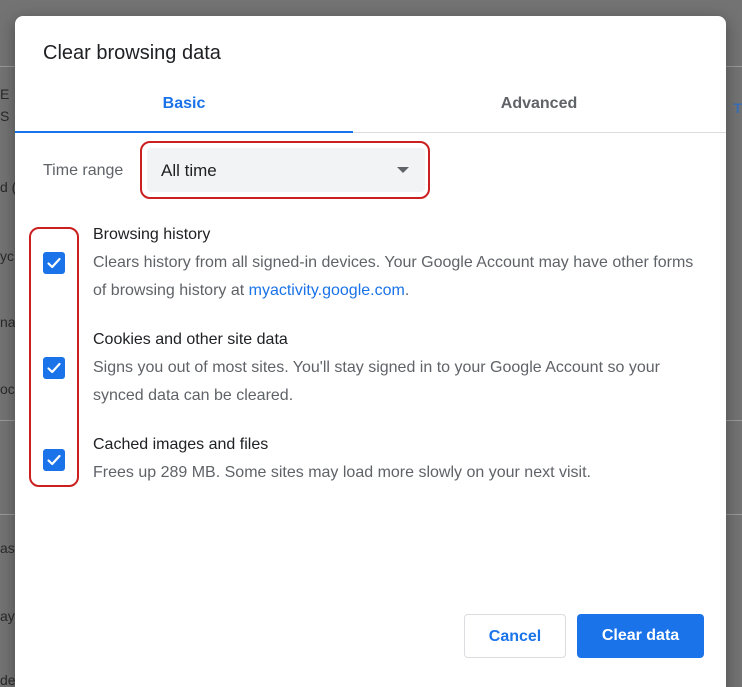 This screenshot has height=687, width=742. What do you see at coordinates (5, 116) in the screenshot?
I see `bg-text-fragment: S` at bounding box center [5, 116].